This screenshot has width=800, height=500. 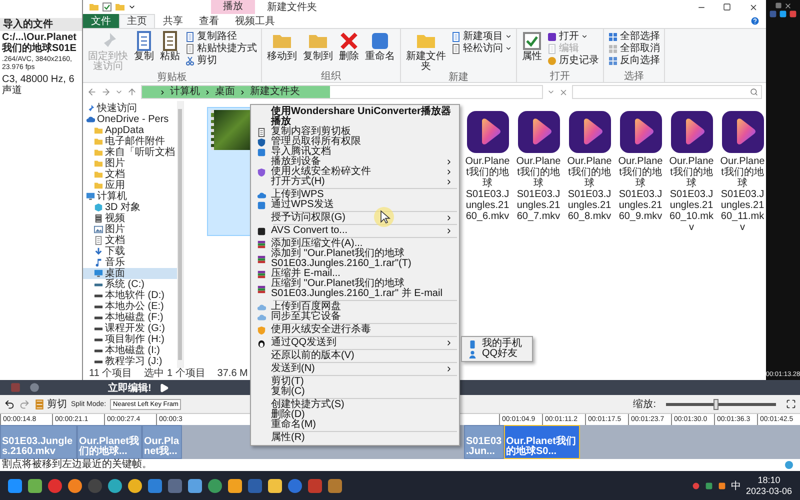 What do you see at coordinates (130, 328) in the screenshot?
I see `nav-item: 课程开发 (G:)` at bounding box center [130, 328].